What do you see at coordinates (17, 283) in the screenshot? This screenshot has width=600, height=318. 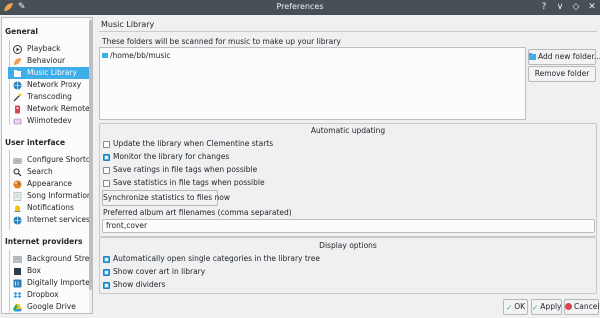 I see `di-icon` at bounding box center [17, 283].